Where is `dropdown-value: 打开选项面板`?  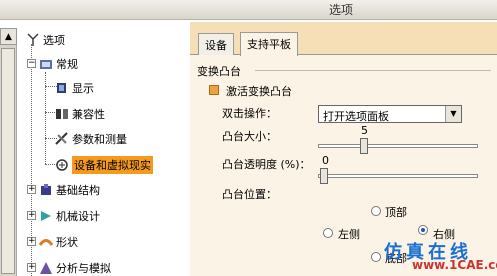 dropdown-value: 打开选项面板 is located at coordinates (356, 116).